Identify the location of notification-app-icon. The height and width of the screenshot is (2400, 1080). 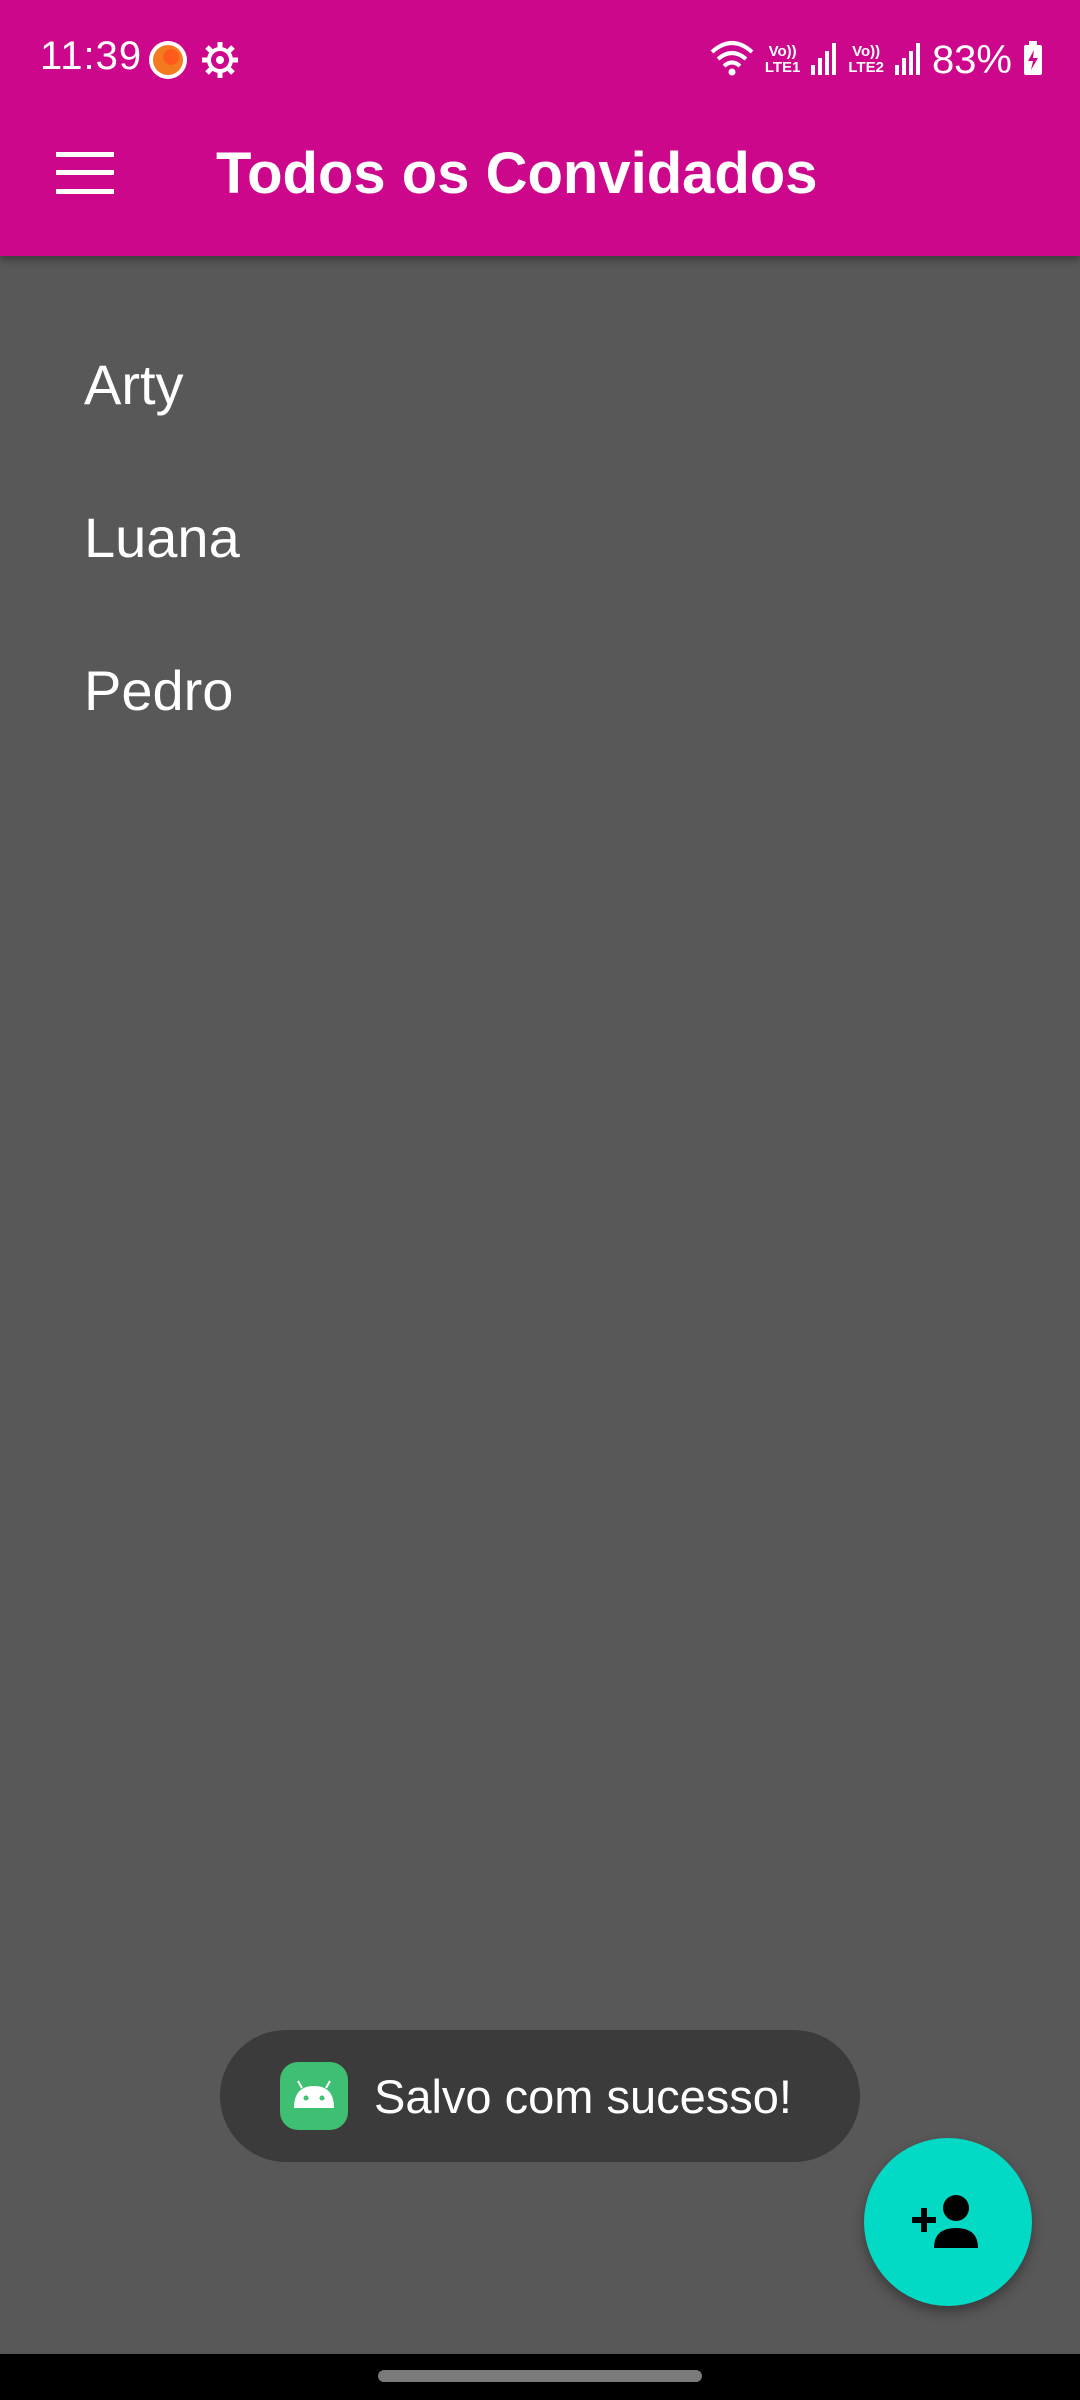
(168, 62).